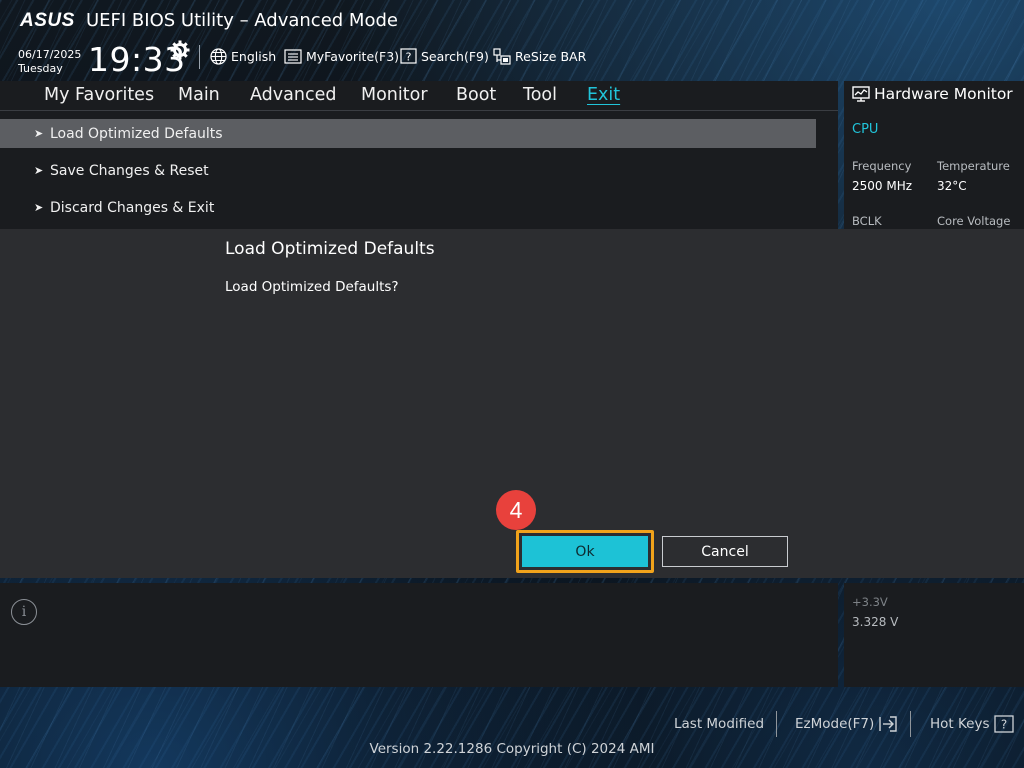 Image resolution: width=1024 pixels, height=768 pixels. Describe the element at coordinates (835, 724) in the screenshot. I see `ezmode-label: EzMode(F7)` at that location.